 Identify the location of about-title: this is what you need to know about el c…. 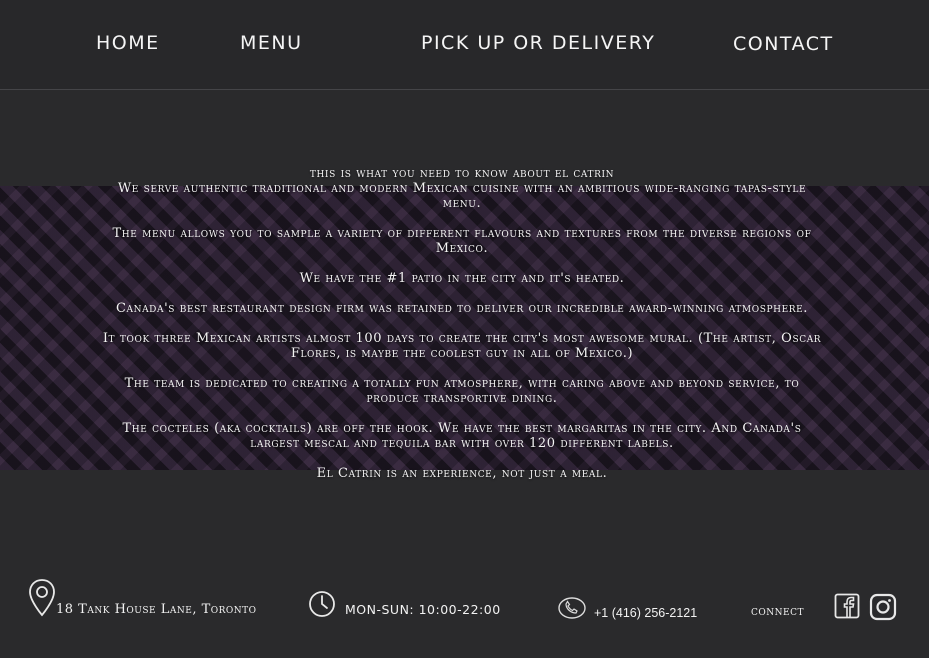
(462, 173).